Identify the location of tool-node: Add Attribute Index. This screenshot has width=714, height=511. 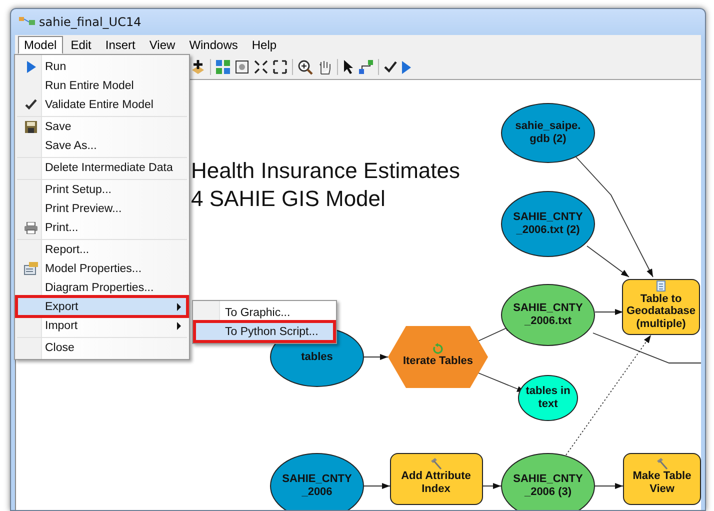
(436, 479).